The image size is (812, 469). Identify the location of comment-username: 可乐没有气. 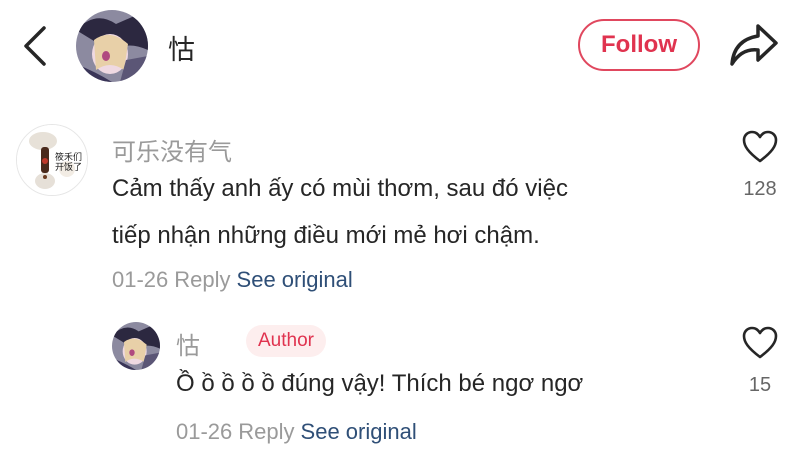
(172, 149).